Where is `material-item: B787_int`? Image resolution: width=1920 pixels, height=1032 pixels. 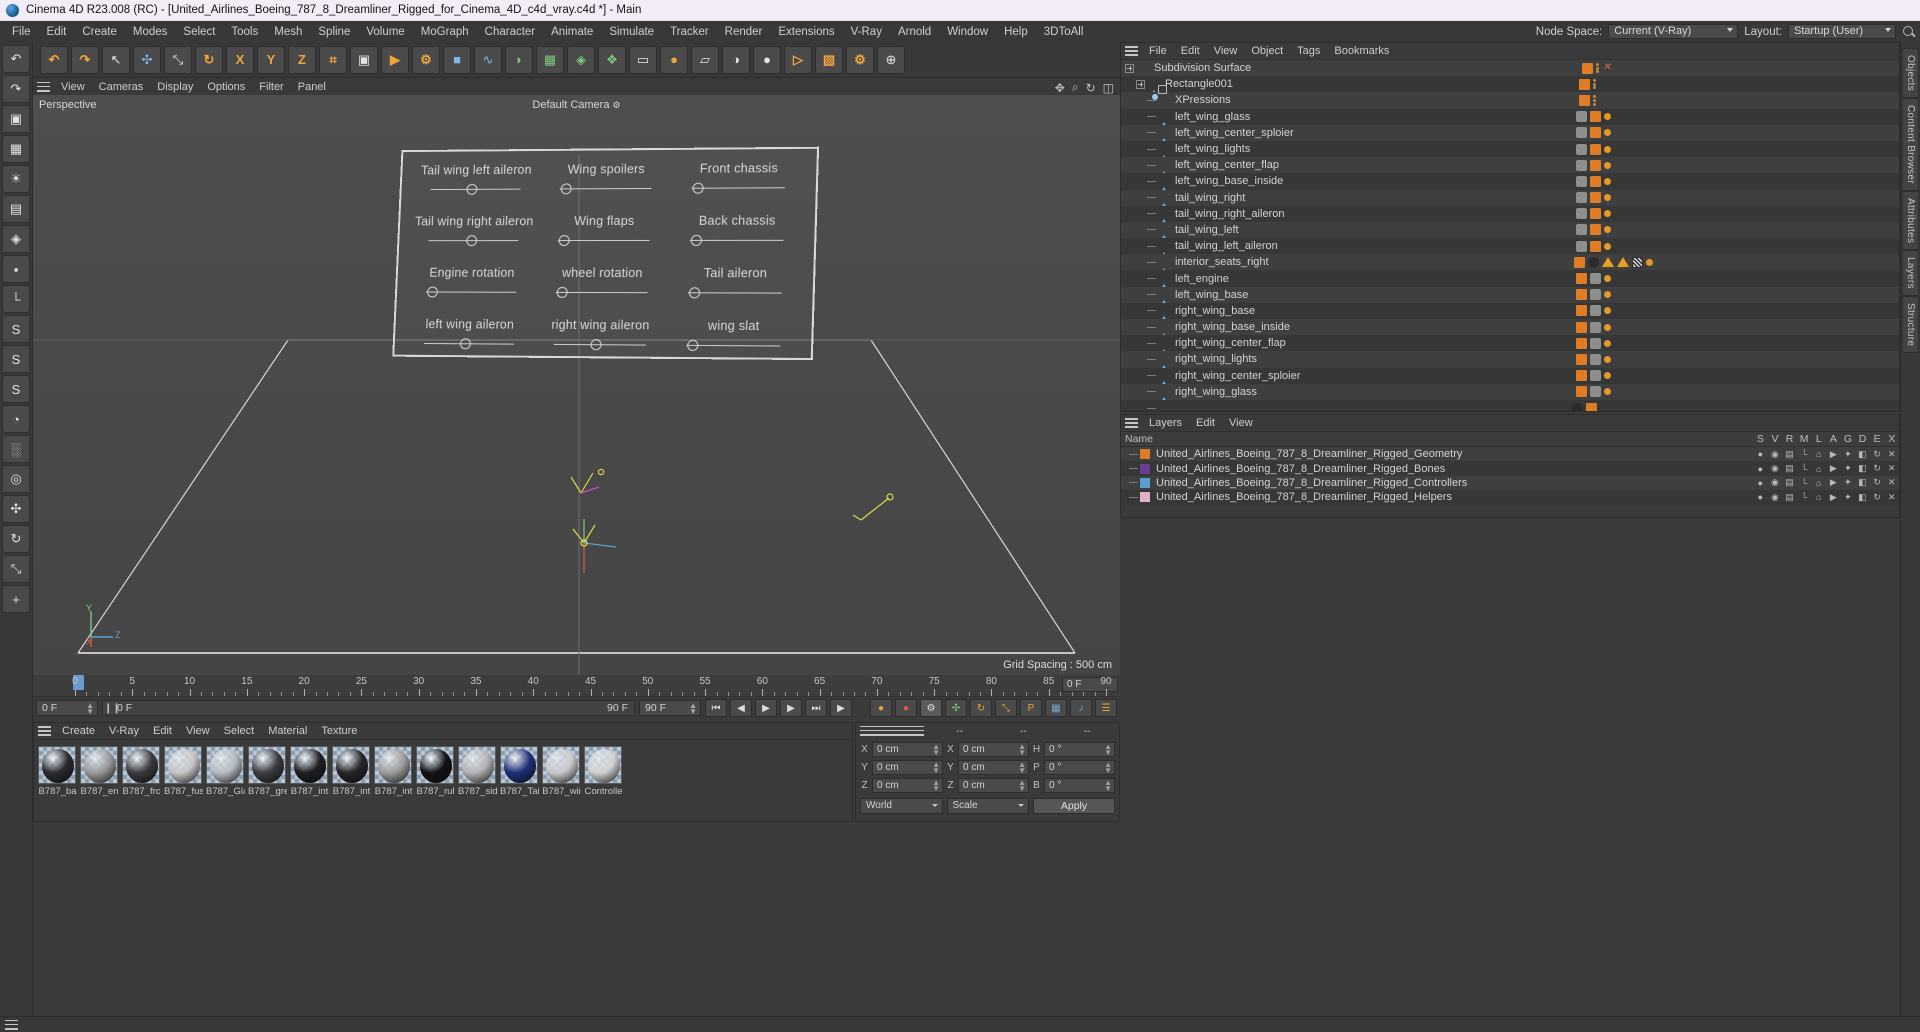 material-item: B787_int is located at coordinates (309, 771).